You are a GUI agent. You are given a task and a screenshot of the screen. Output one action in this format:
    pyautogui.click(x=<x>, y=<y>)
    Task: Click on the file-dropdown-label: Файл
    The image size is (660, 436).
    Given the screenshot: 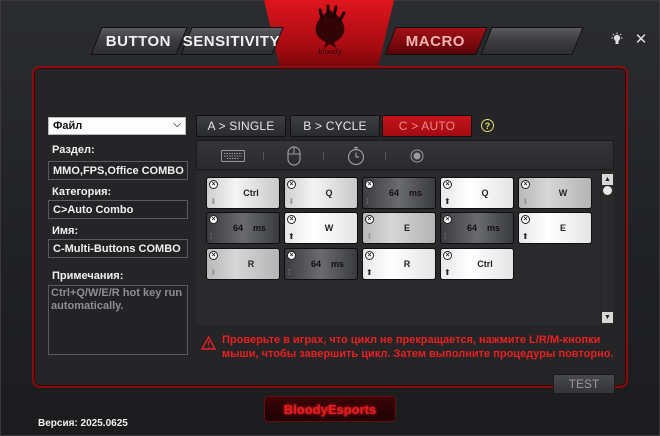 What is the action you would take?
    pyautogui.click(x=68, y=126)
    